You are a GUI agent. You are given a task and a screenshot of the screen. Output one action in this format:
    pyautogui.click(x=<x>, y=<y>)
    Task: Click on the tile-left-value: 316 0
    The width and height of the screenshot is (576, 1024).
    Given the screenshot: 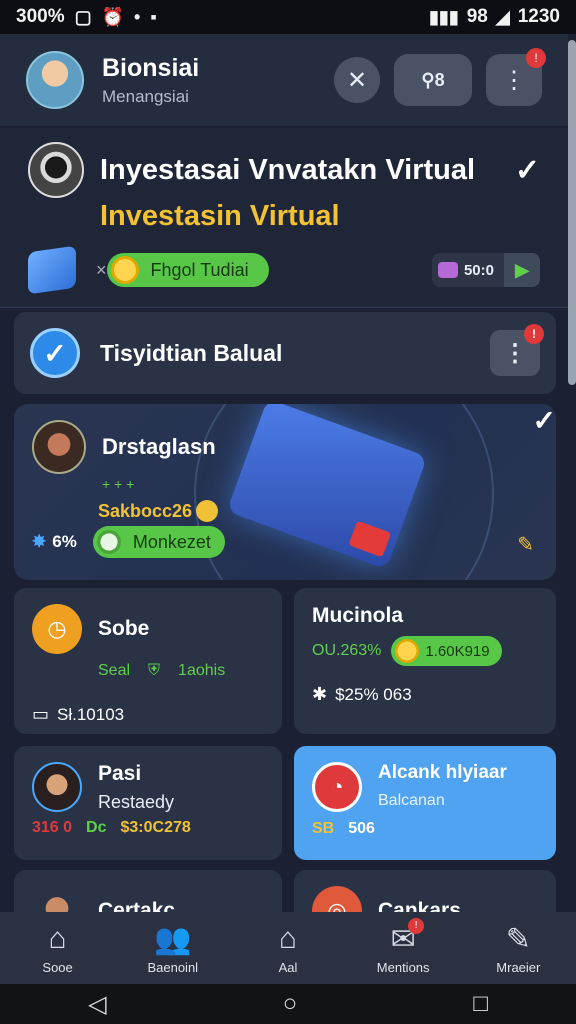 What is the action you would take?
    pyautogui.click(x=52, y=827)
    